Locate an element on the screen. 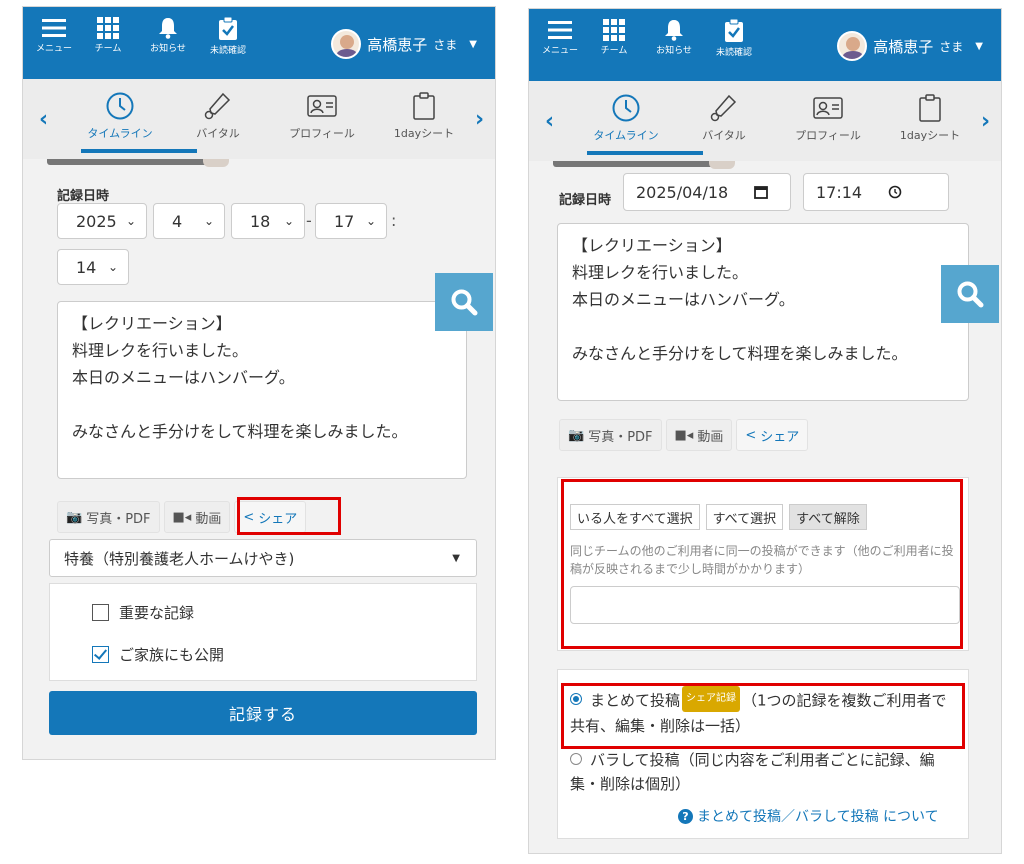 The image size is (1024, 864). tab-label: プロフィール is located at coordinates (828, 135).